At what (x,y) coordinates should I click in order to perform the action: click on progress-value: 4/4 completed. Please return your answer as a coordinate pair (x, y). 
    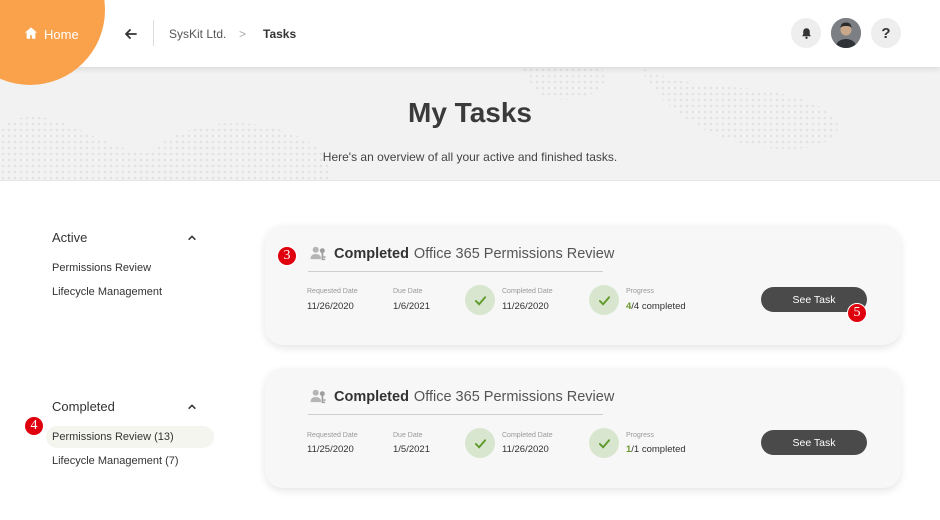
    Looking at the image, I should click on (656, 306).